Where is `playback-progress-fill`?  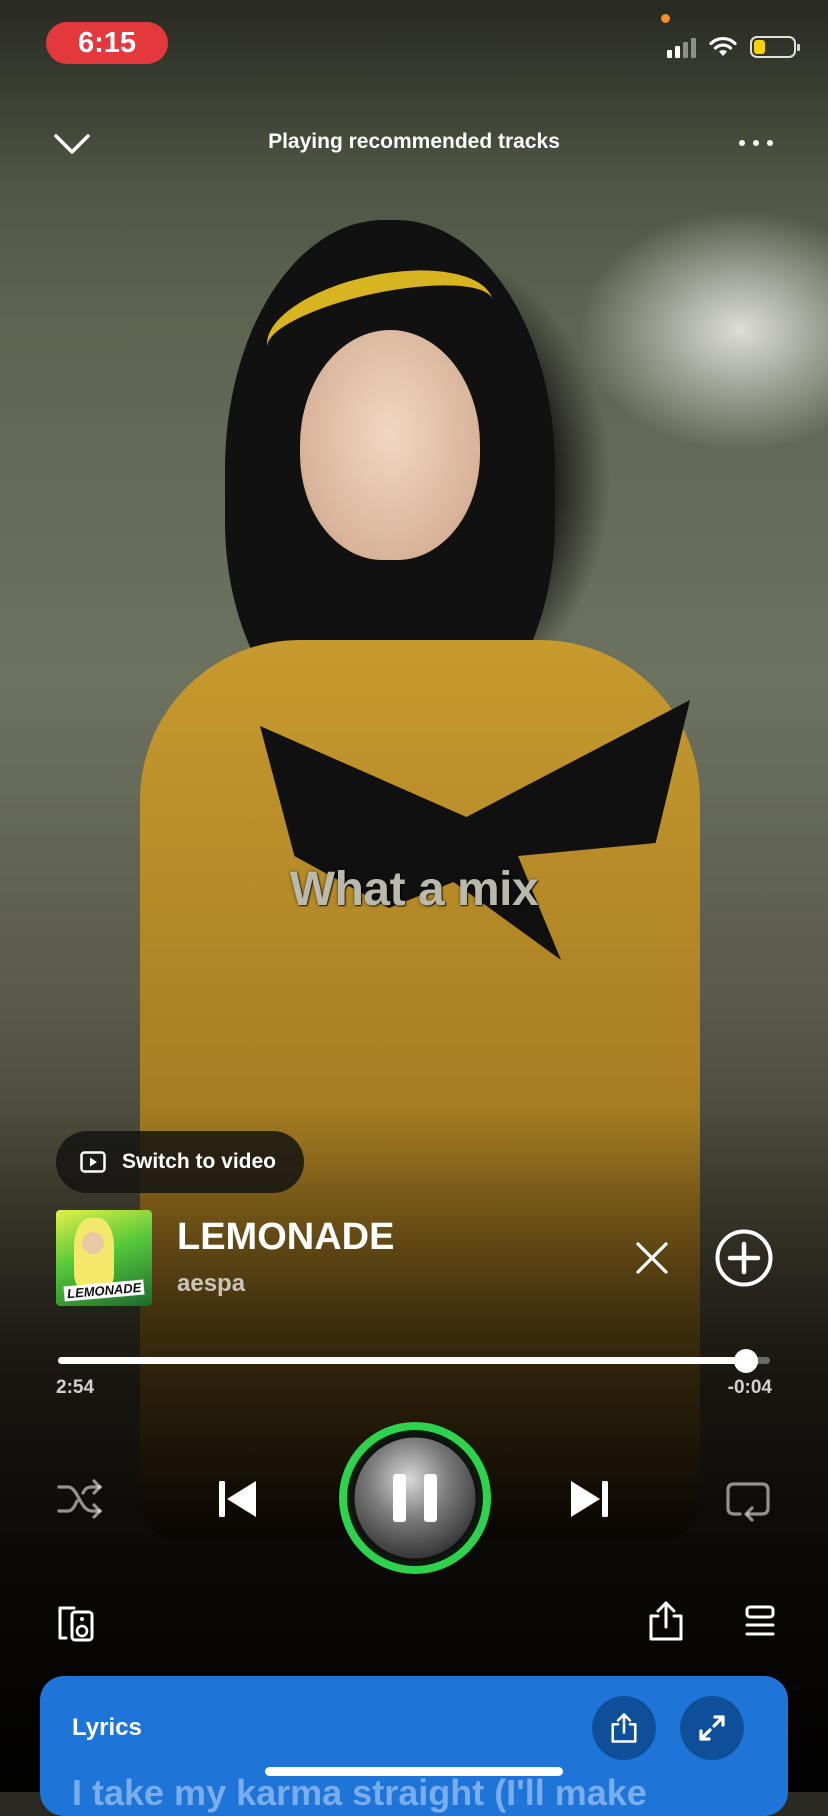
playback-progress-fill is located at coordinates (402, 1360).